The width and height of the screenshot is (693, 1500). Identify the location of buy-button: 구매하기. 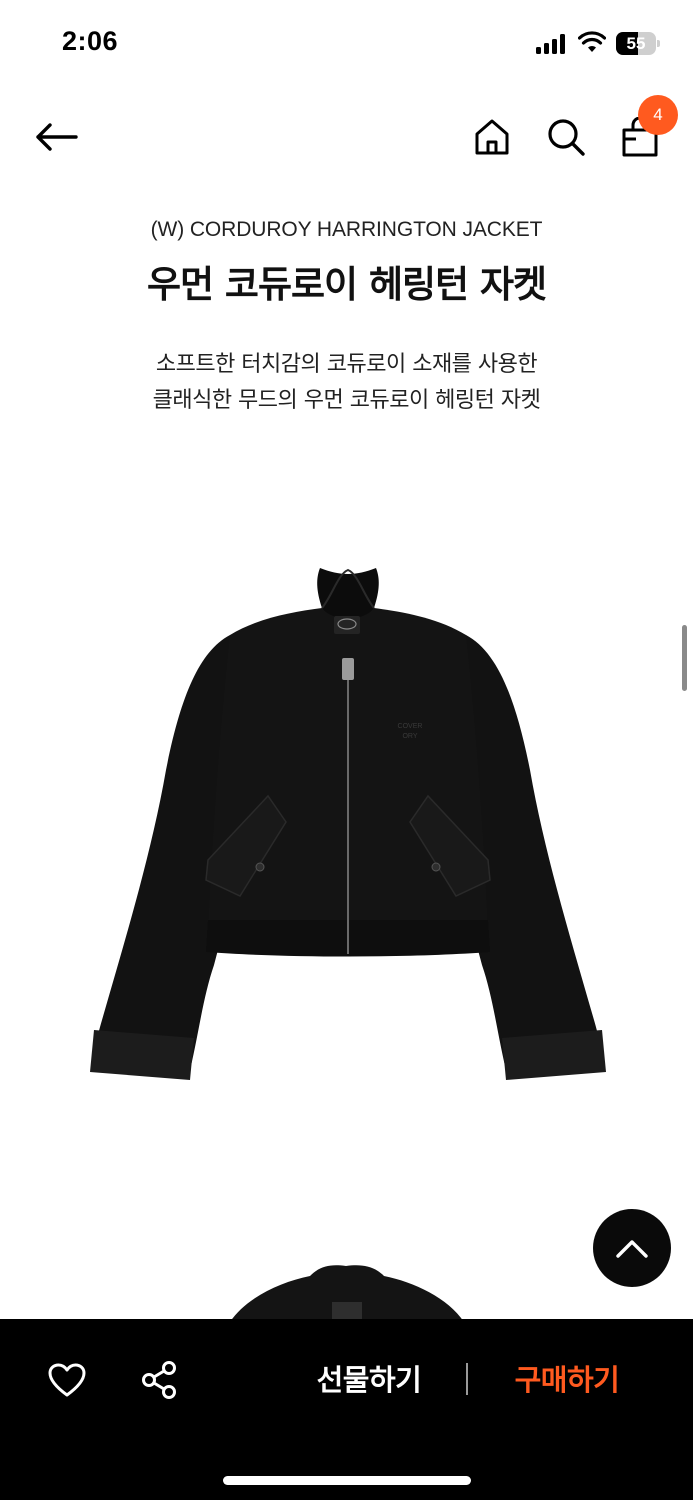
(567, 1380).